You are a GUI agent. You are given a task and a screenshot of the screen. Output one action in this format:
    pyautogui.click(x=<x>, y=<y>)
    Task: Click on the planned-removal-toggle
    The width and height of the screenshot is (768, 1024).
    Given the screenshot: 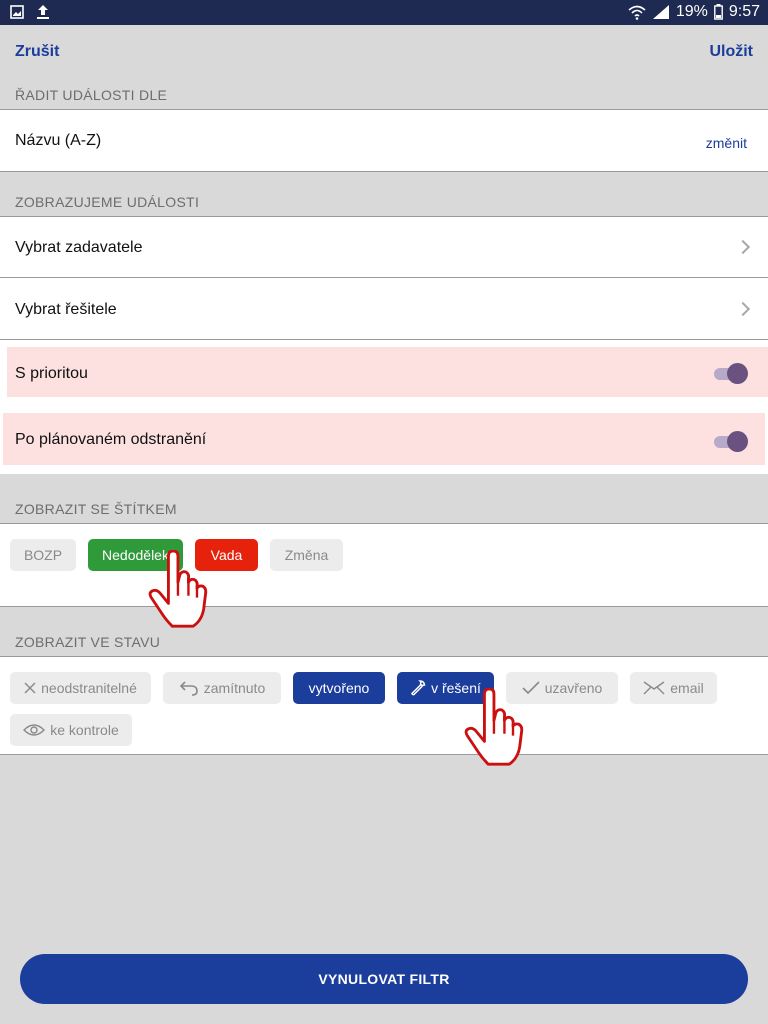 What is the action you would take?
    pyautogui.click(x=731, y=441)
    